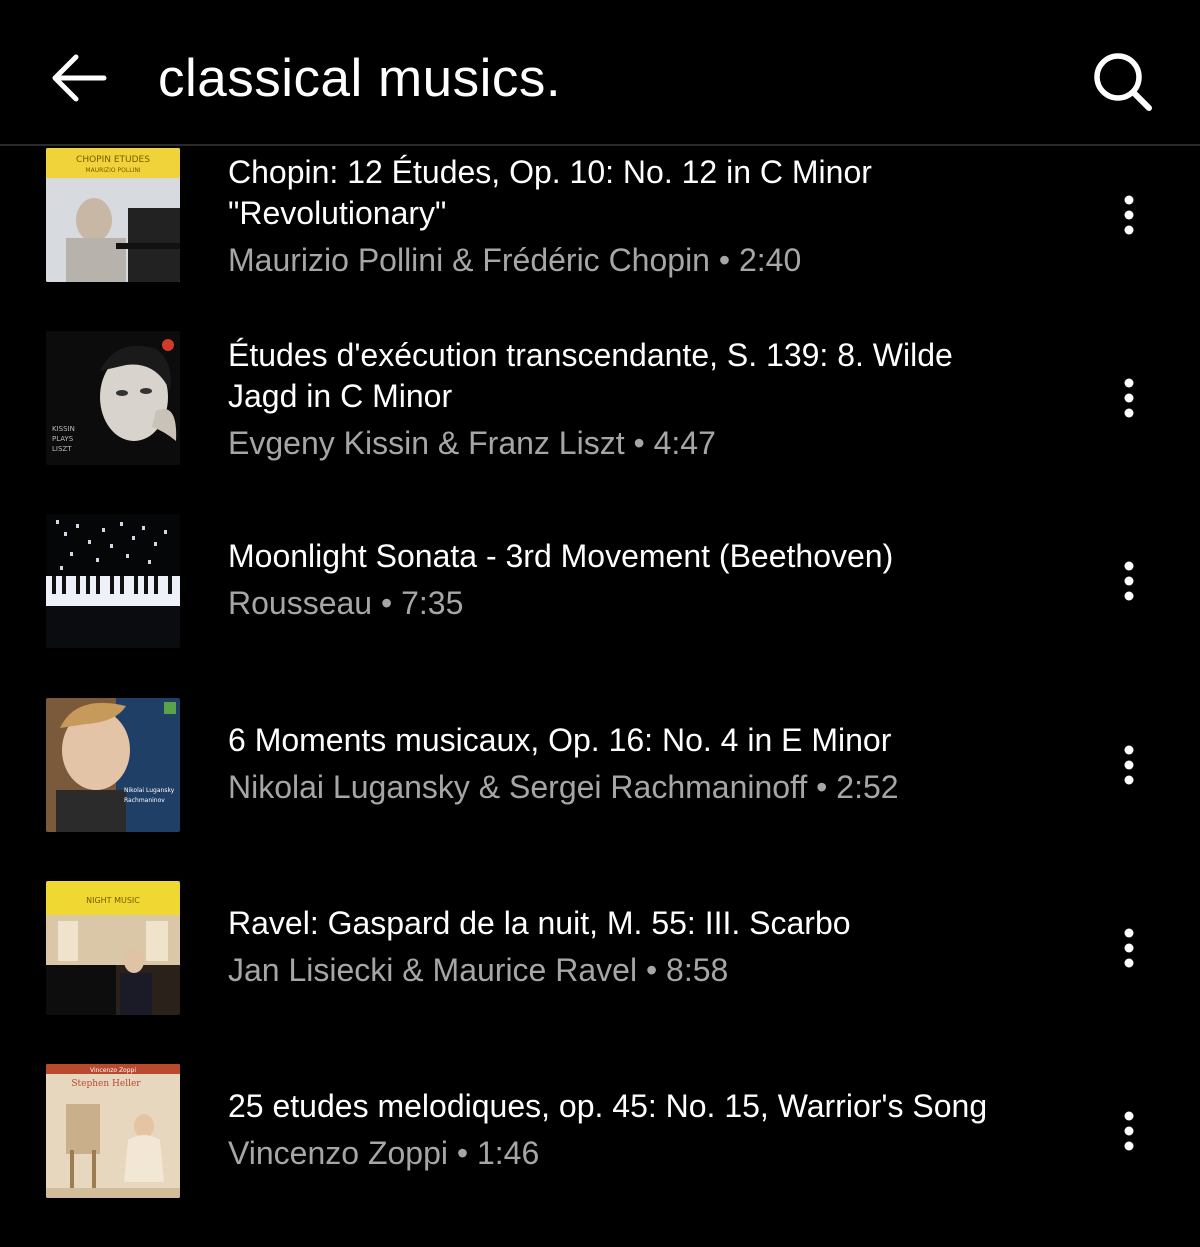  Describe the element at coordinates (478, 970) in the screenshot. I see `song-artist-duration: Jan Lisiecki & Maurice Ravel • 8:58` at that location.